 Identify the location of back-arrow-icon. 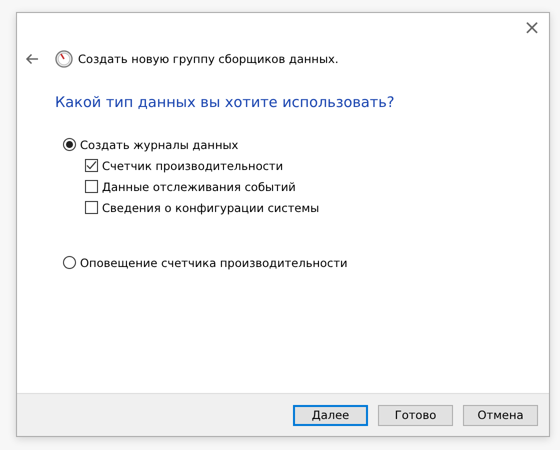
(32, 59).